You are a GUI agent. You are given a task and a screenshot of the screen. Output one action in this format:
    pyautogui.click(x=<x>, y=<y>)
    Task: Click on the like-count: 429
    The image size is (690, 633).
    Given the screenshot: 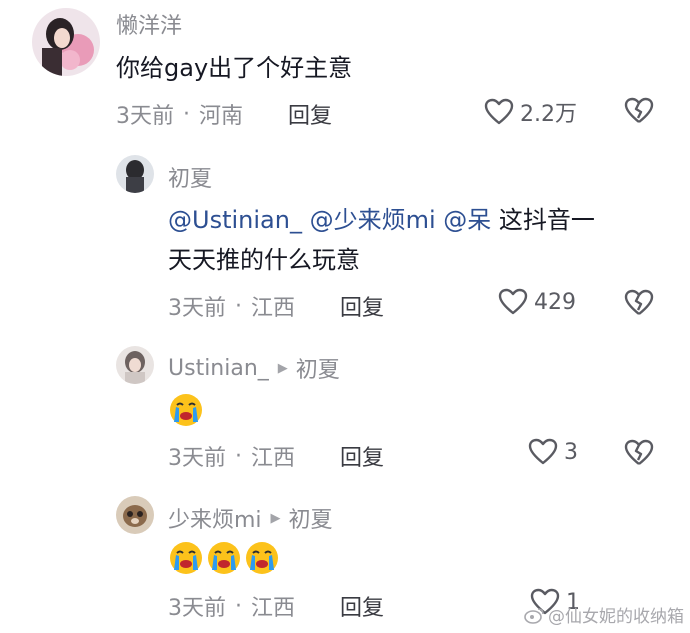 What is the action you would take?
    pyautogui.click(x=555, y=302)
    